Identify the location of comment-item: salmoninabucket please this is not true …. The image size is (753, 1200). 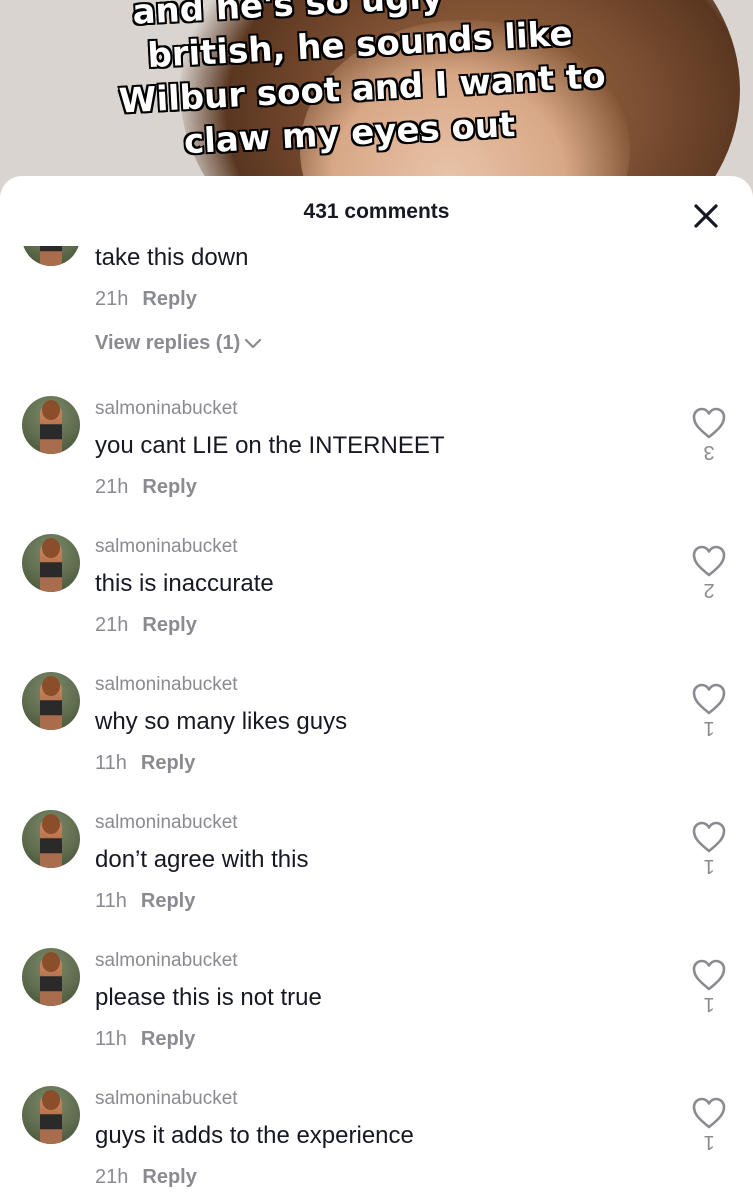
(376, 1017).